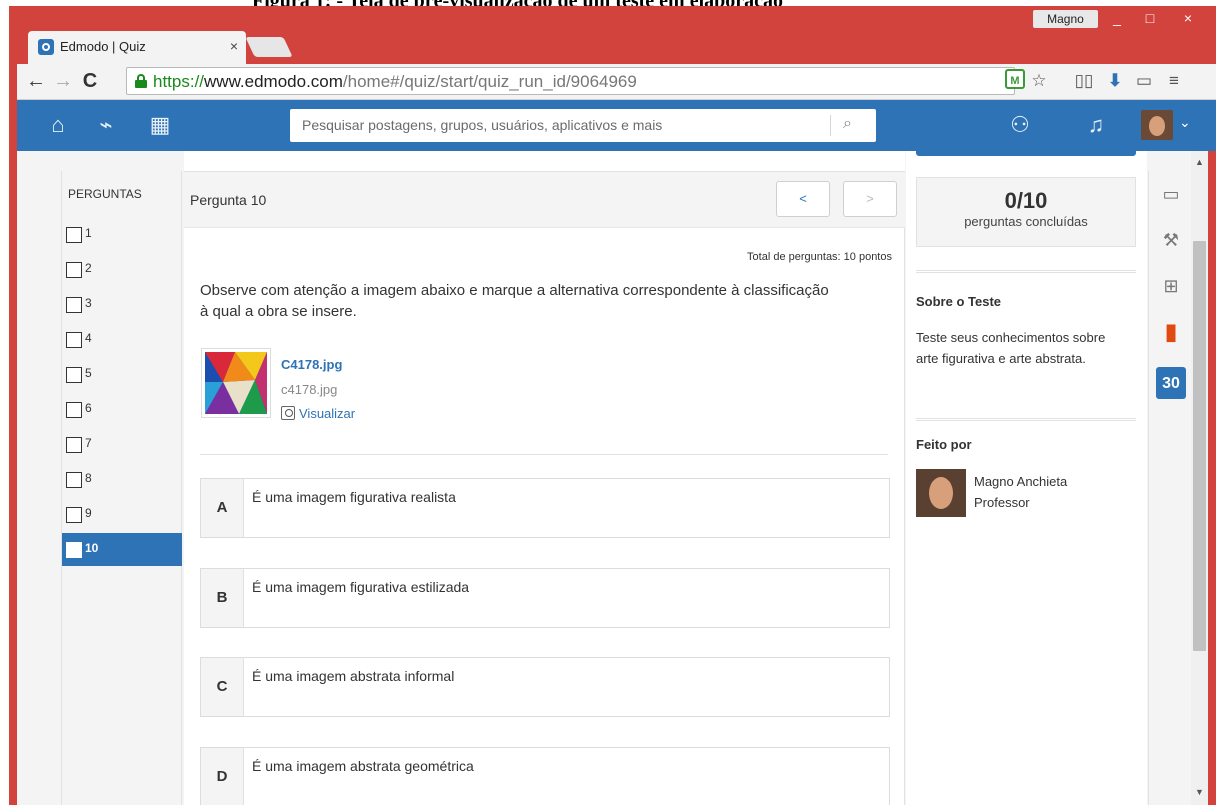 Image resolution: width=1216 pixels, height=805 pixels. What do you see at coordinates (489, 81) in the screenshot?
I see `url-path: /home#/quiz/start/quiz_run_id/9064969` at bounding box center [489, 81].